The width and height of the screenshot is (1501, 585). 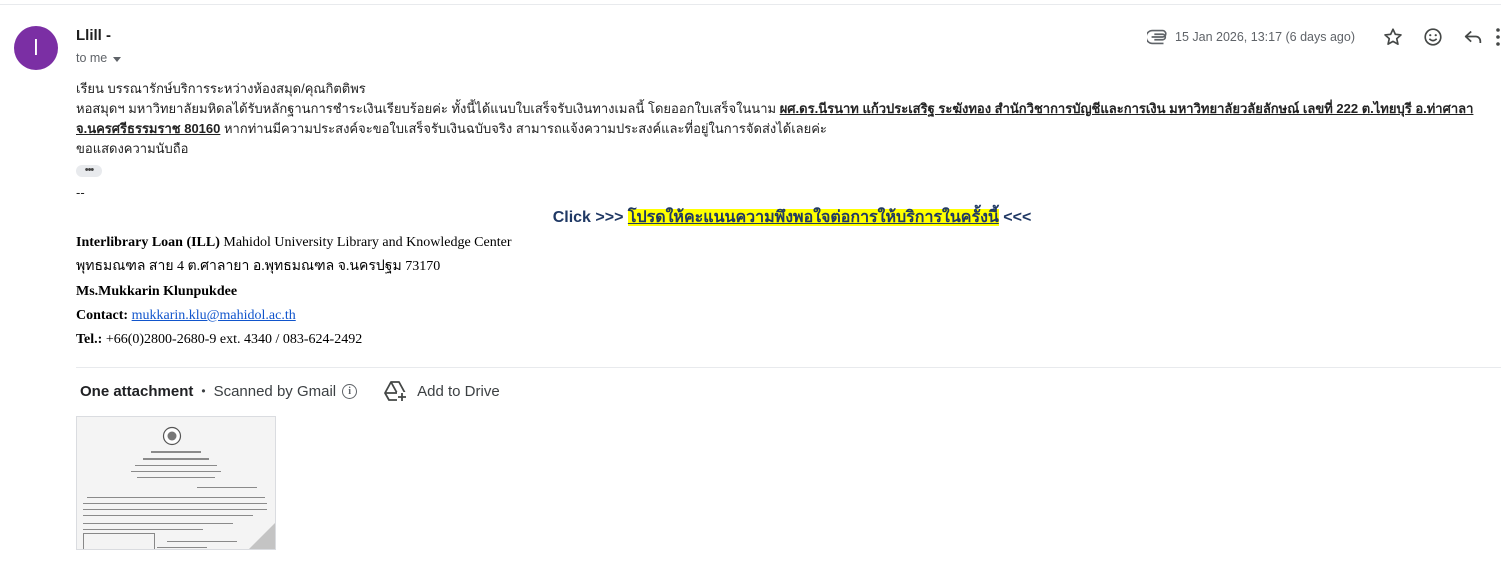 What do you see at coordinates (214, 315) in the screenshot?
I see `contact-email-link: mukkarin.klu@mahidol.ac.th` at bounding box center [214, 315].